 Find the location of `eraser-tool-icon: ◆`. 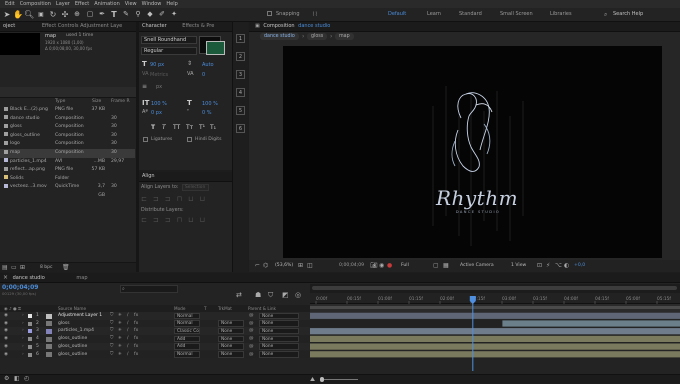

eraser-tool-icon: ◆ is located at coordinates (150, 14).